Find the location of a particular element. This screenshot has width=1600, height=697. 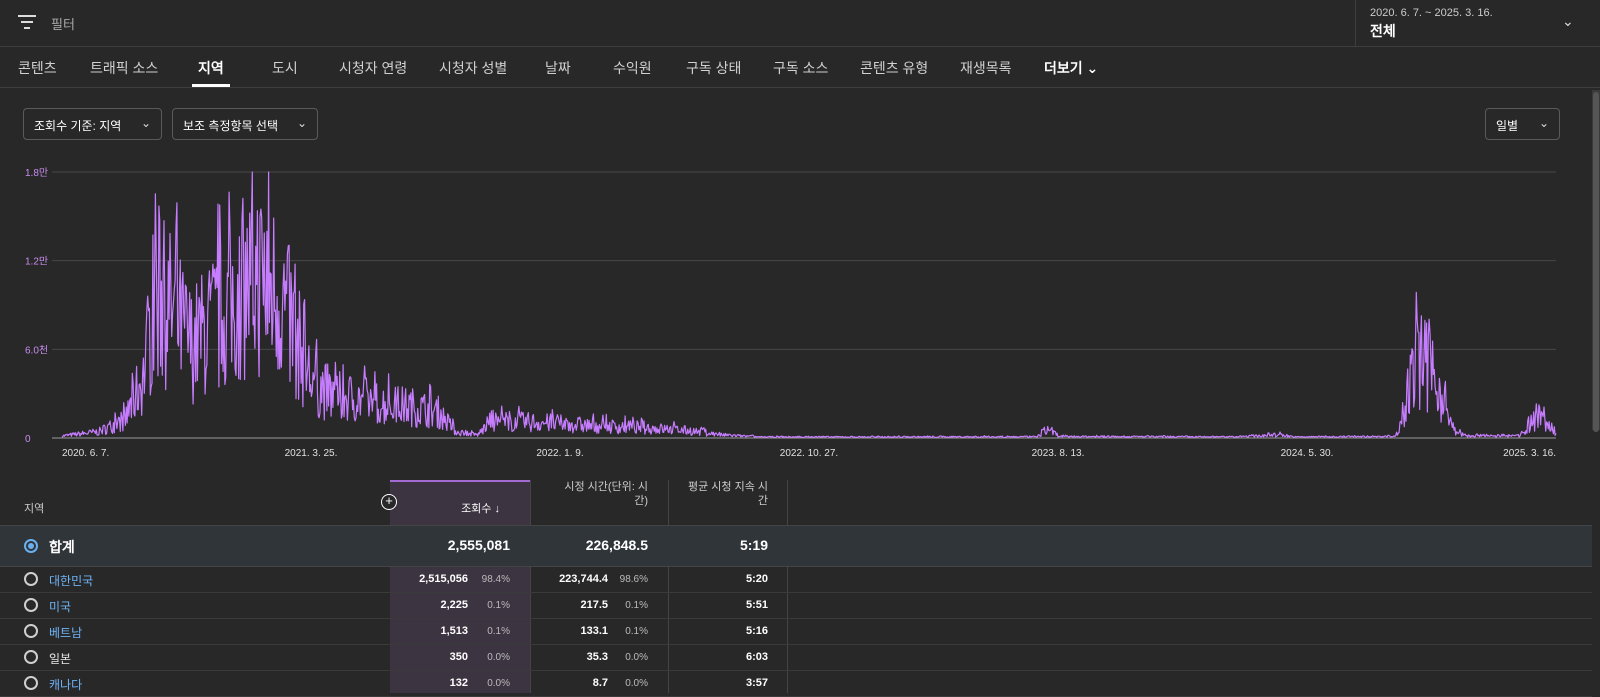

region-link: 대한민국 is located at coordinates (71, 580).